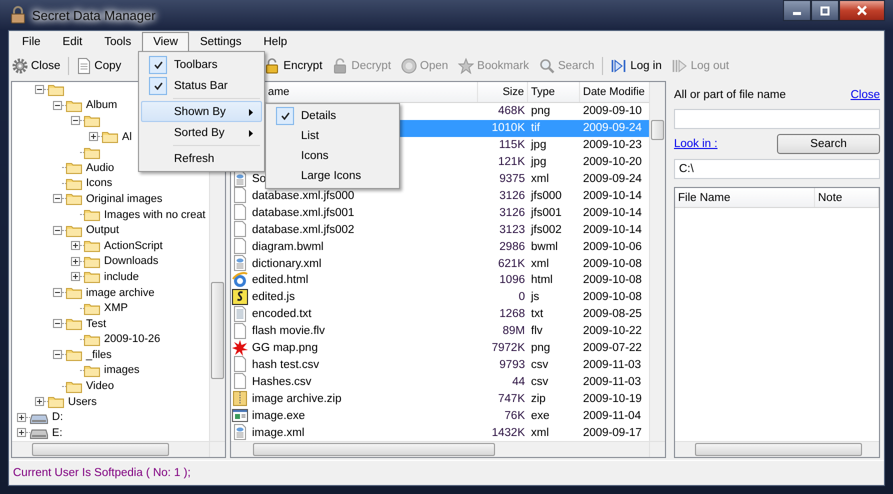  What do you see at coordinates (503, 179) in the screenshot?
I see `table-cell: 9375` at bounding box center [503, 179].